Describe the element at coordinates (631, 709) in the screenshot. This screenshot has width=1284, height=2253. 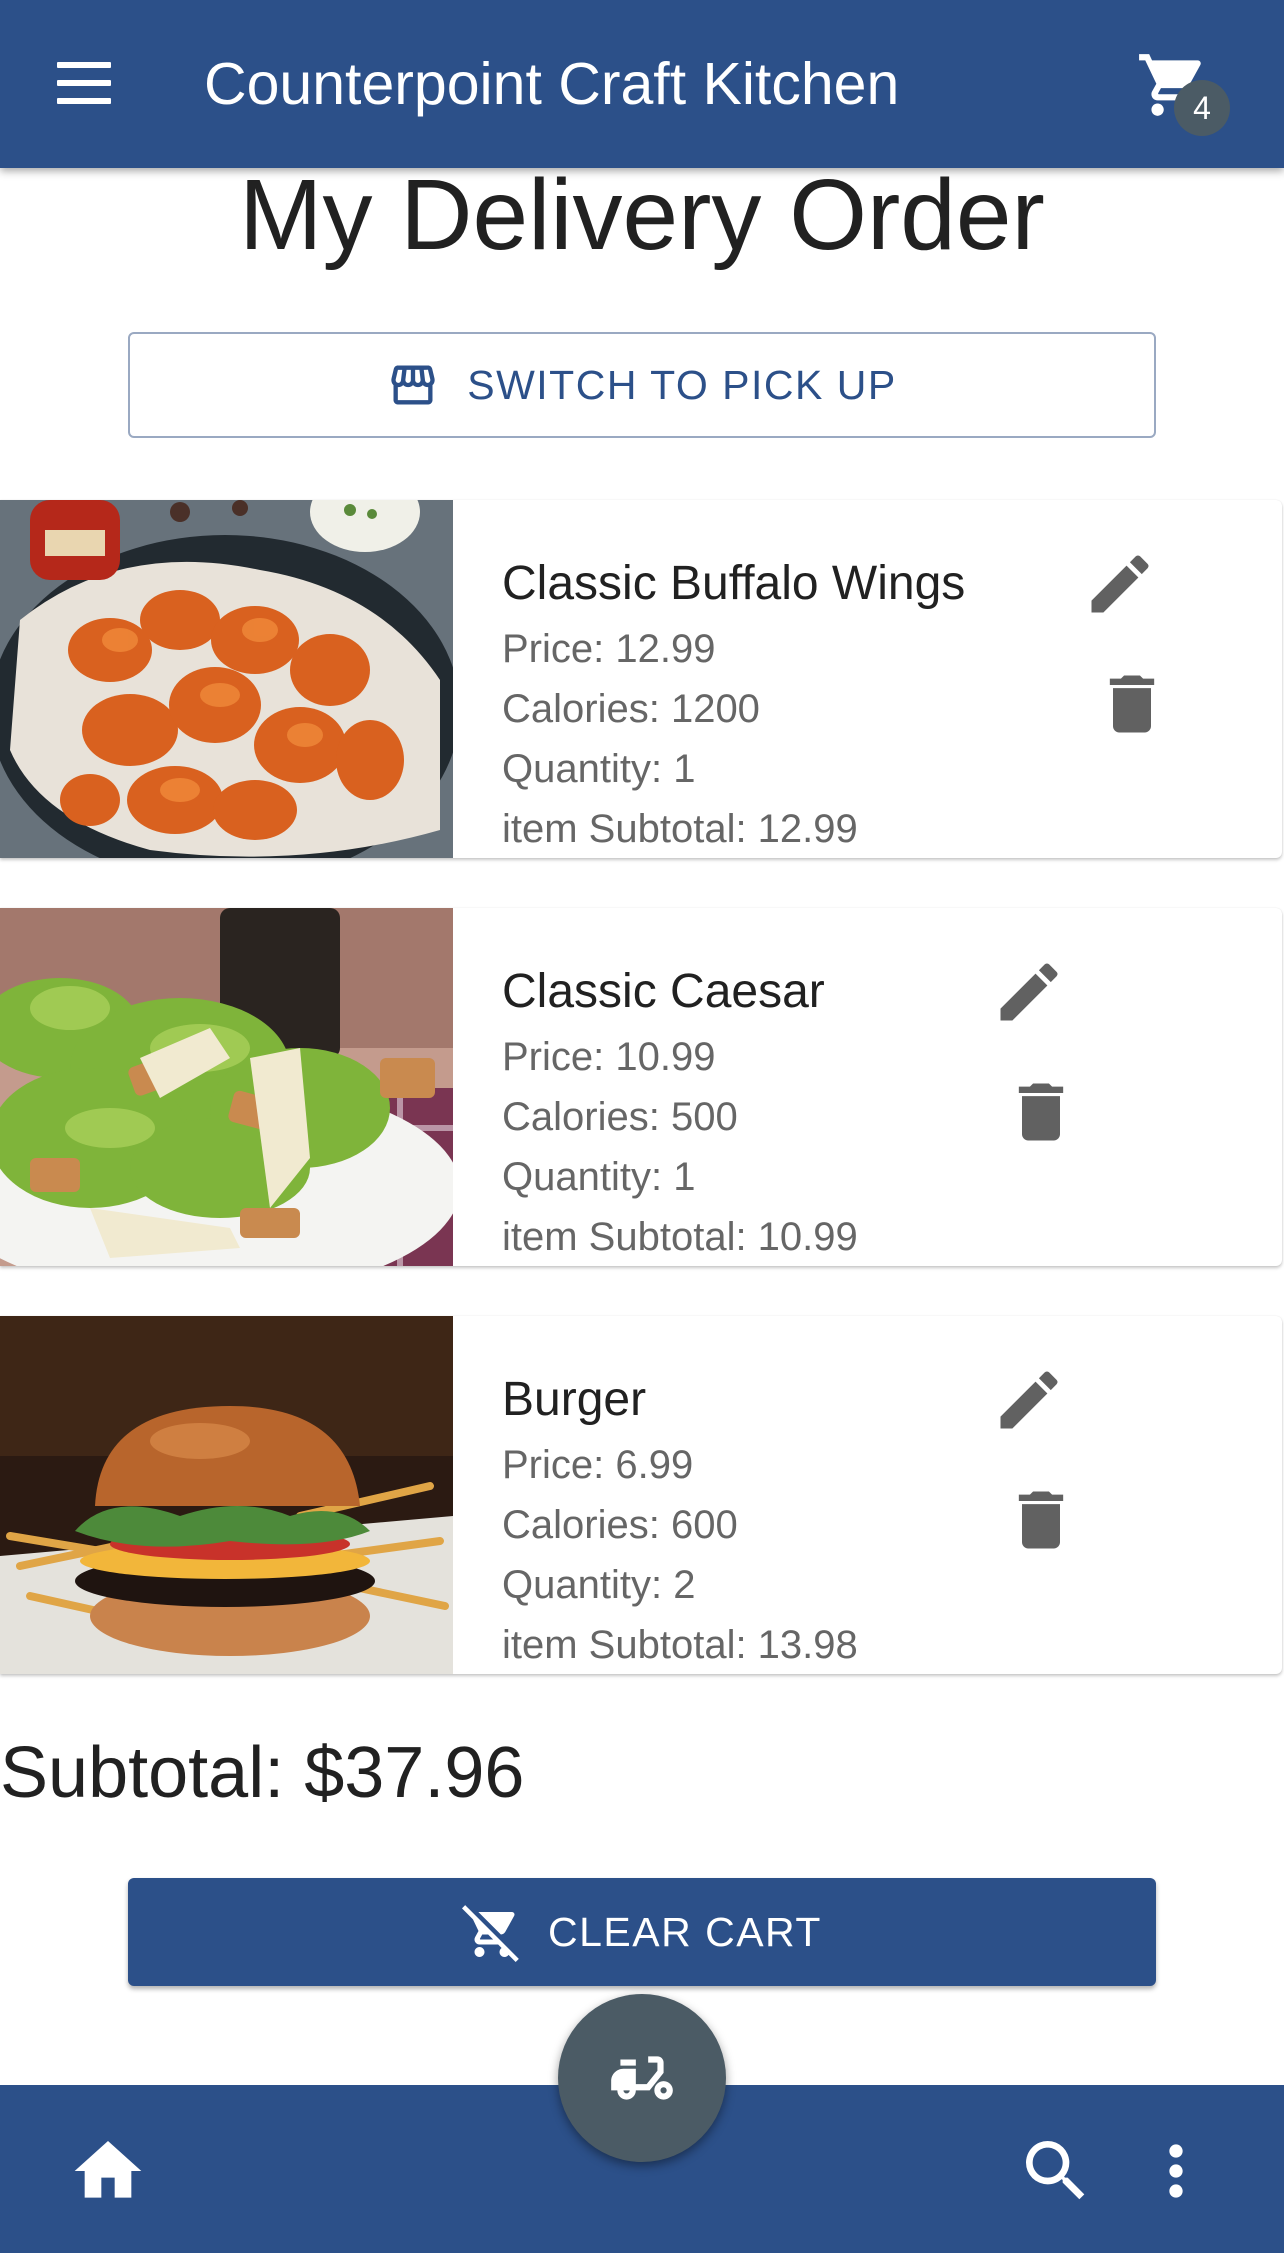
I see `item-calories: Calories: 1200` at that location.